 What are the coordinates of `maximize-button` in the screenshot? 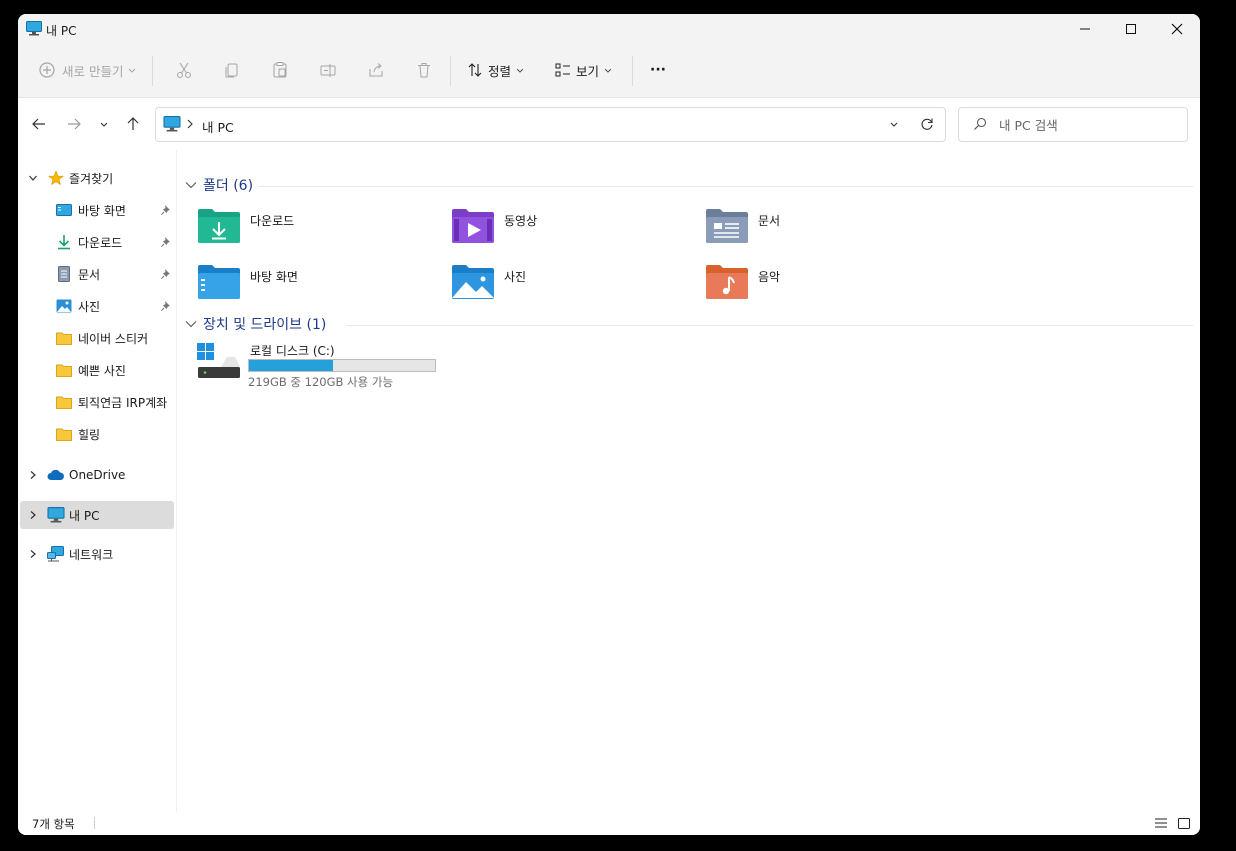 It's located at (1131, 29).